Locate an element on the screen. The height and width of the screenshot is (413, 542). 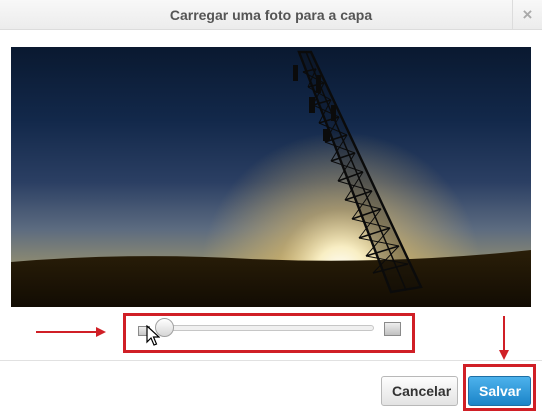
zoom-control is located at coordinates (269, 333).